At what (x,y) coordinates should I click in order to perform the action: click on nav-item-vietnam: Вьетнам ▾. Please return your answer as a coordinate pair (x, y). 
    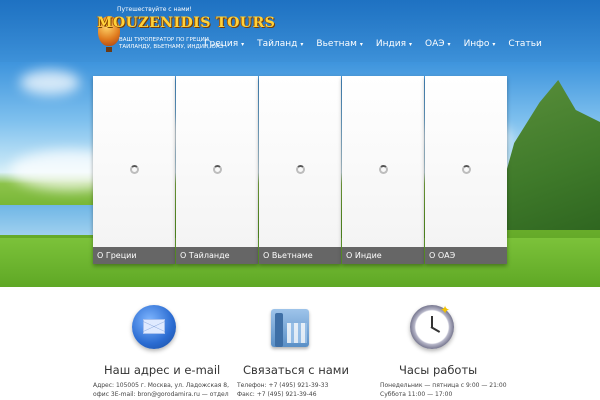
    Looking at the image, I should click on (342, 44).